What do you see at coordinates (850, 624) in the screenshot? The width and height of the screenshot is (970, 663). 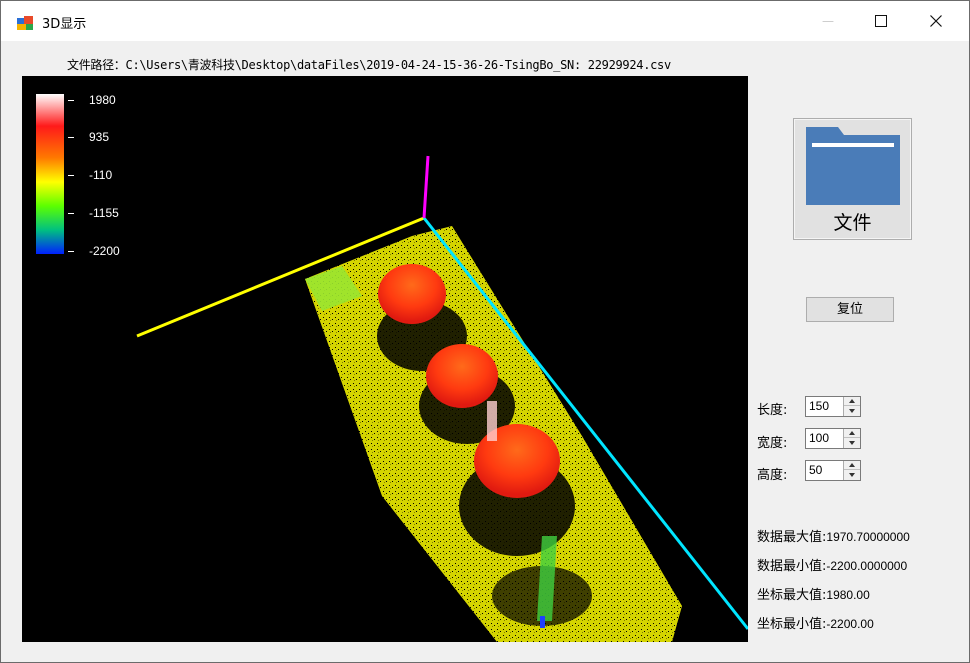 I see `axis-min-value: -2200.00` at bounding box center [850, 624].